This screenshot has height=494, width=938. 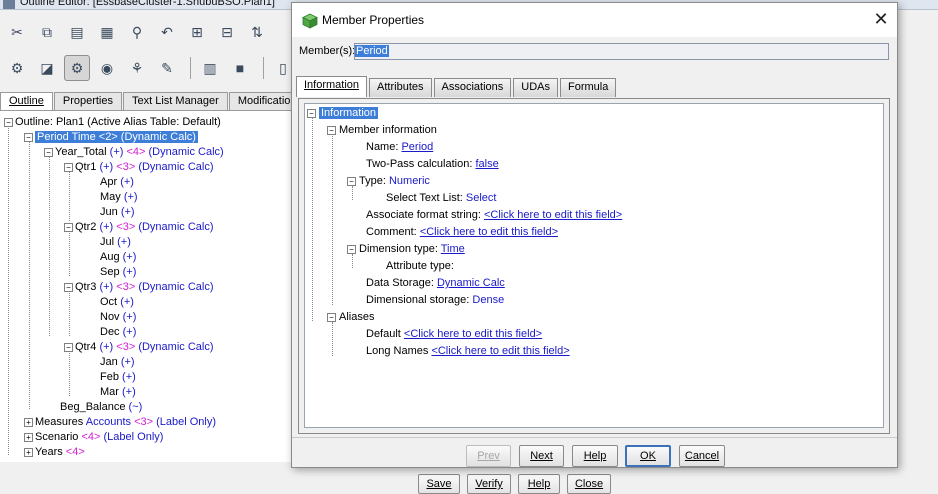 What do you see at coordinates (539, 484) in the screenshot?
I see `help-button: Help` at bounding box center [539, 484].